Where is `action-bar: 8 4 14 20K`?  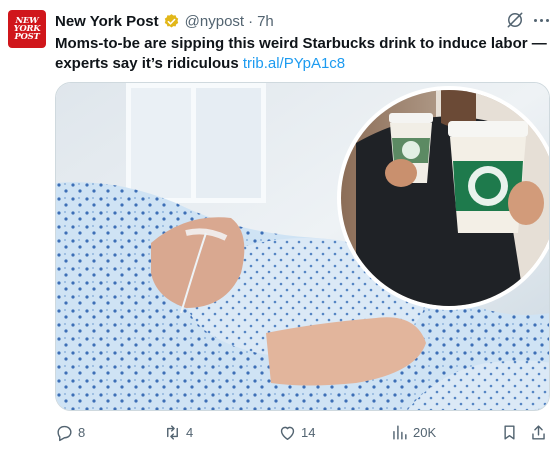
action-bar: 8 4 14 20K is located at coordinates (302, 432).